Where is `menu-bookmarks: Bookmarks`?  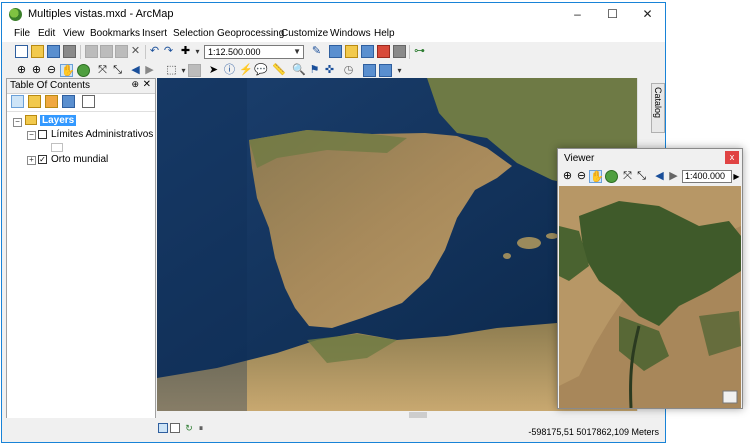 menu-bookmarks: Bookmarks is located at coordinates (115, 33).